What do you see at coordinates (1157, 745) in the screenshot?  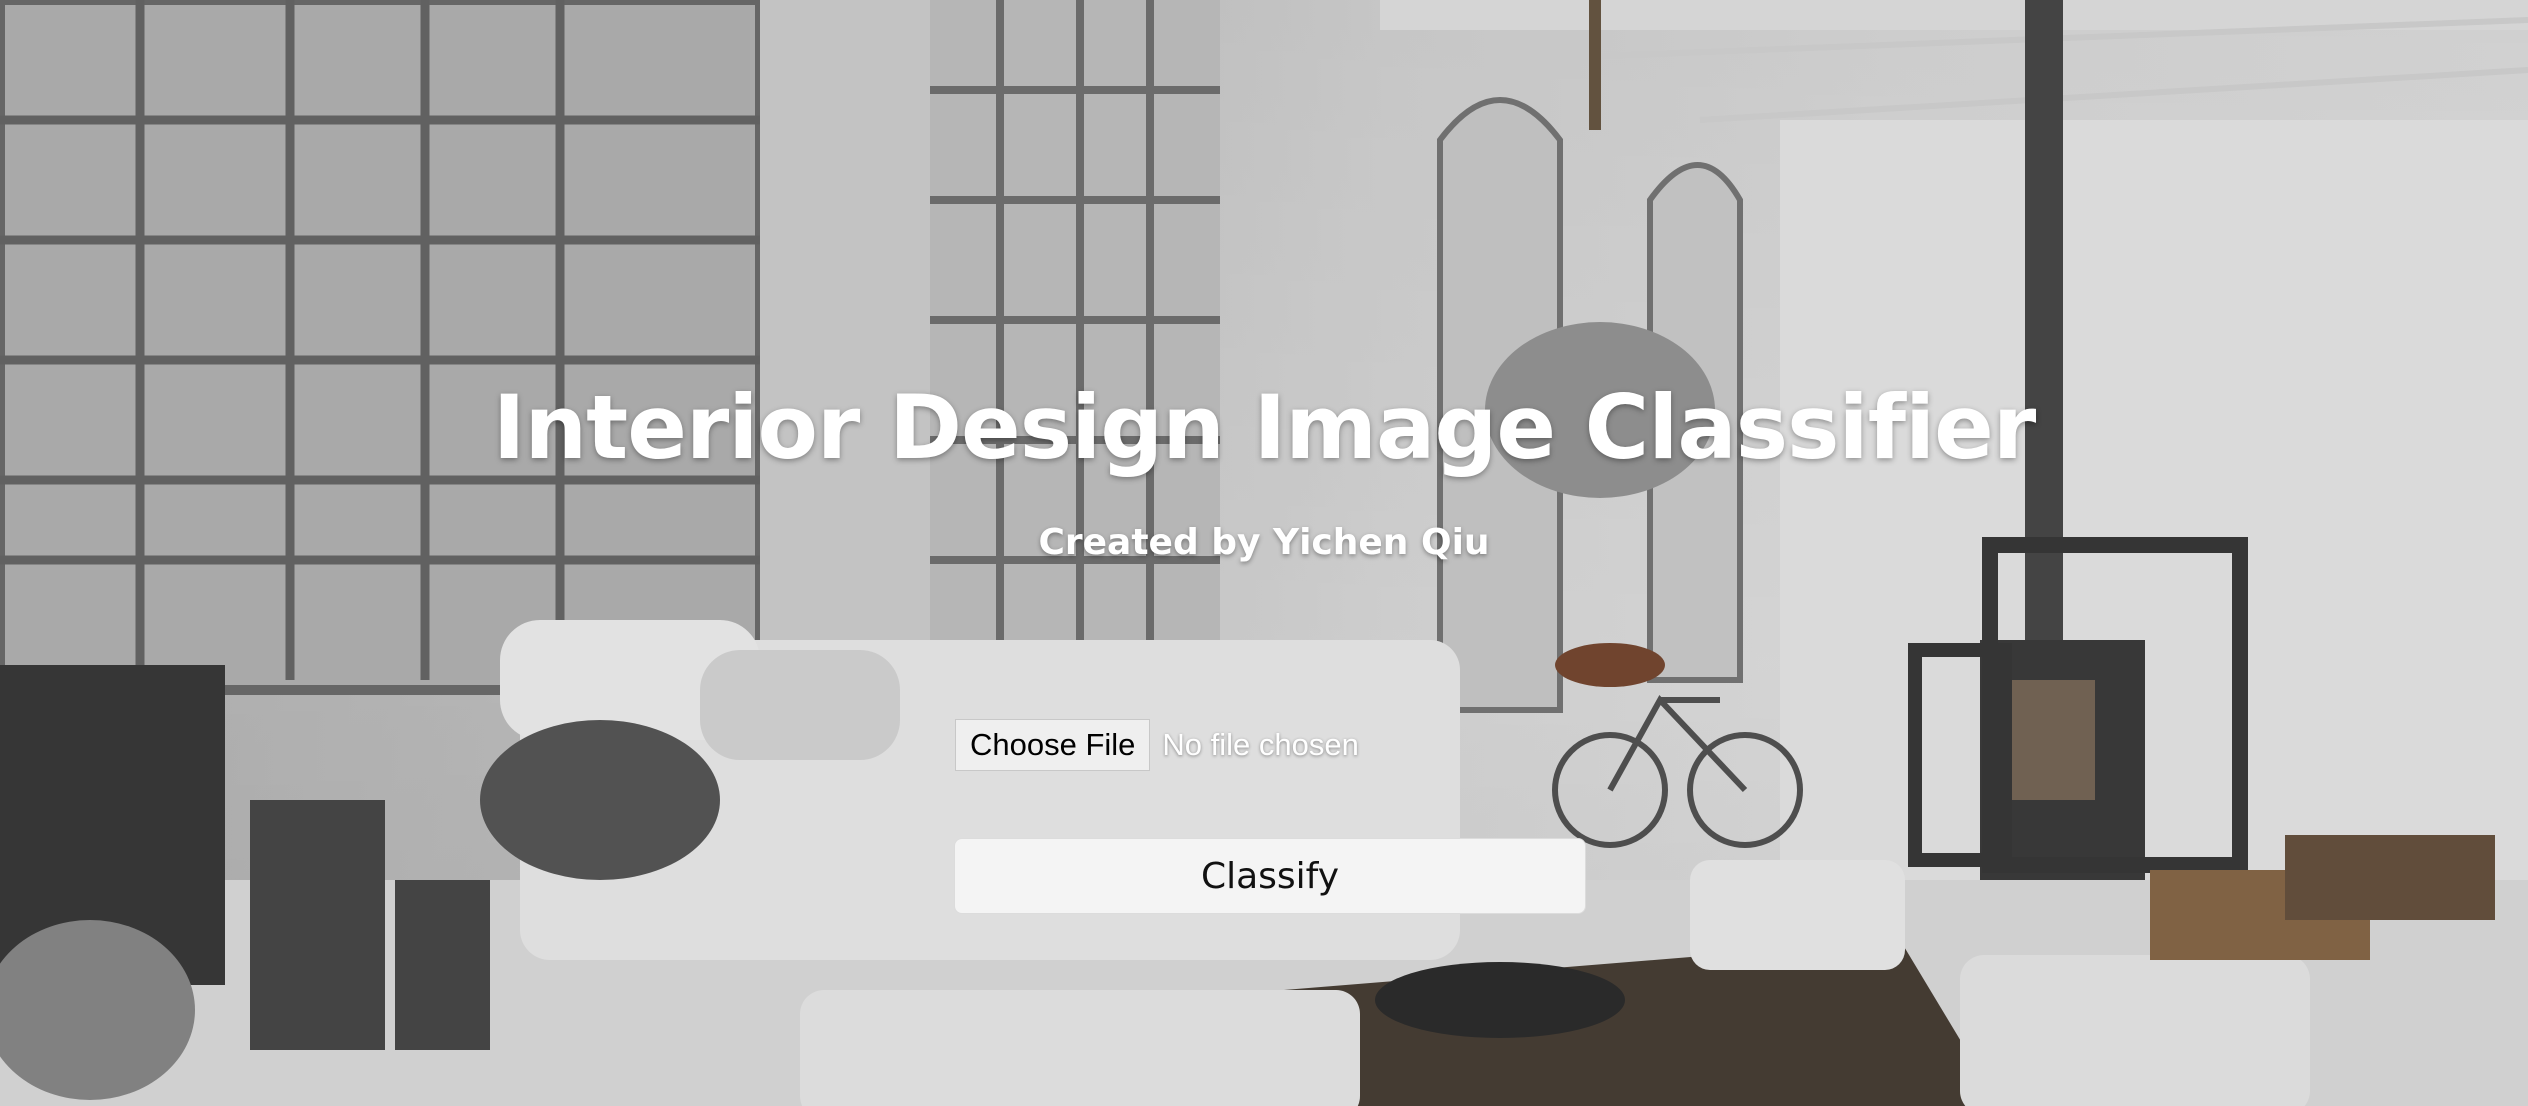 I see `file-input: Choose File No file chosen` at bounding box center [1157, 745].